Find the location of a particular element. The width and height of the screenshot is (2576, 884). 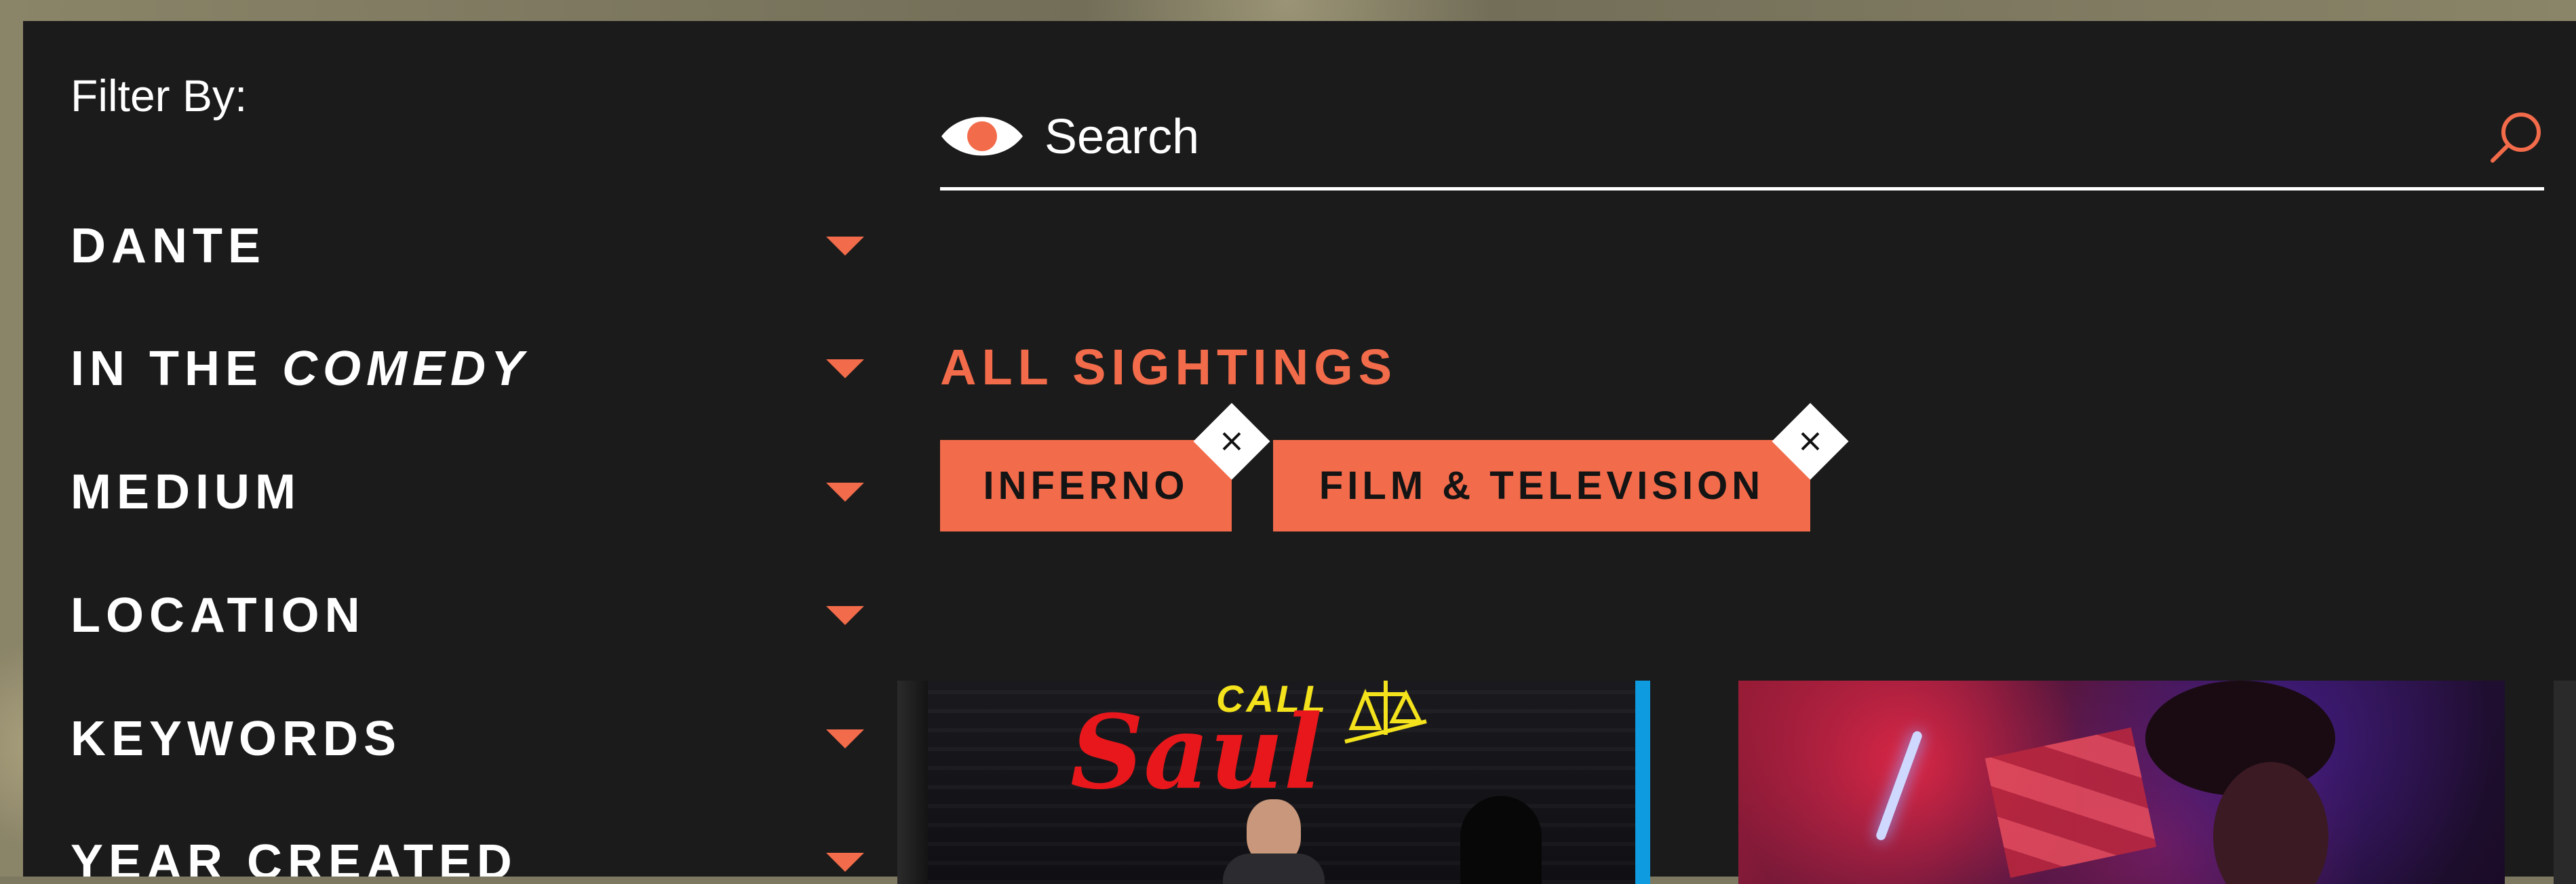

neon-light is located at coordinates (1899, 785).